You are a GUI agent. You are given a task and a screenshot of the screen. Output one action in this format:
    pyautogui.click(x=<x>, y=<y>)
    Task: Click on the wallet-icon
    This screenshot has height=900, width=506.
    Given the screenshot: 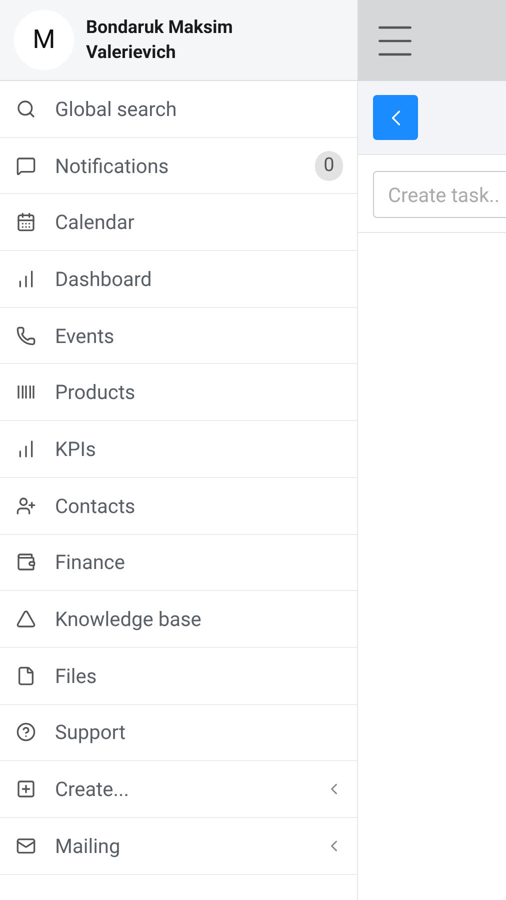 What is the action you would take?
    pyautogui.click(x=26, y=562)
    